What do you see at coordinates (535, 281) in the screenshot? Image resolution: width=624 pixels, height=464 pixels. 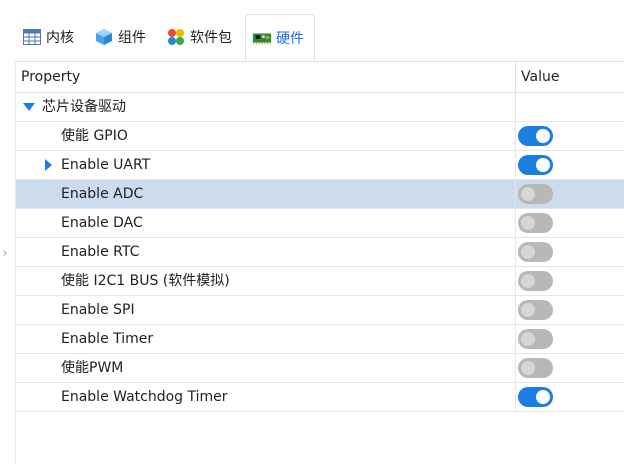 I see `i2c1-toggle` at bounding box center [535, 281].